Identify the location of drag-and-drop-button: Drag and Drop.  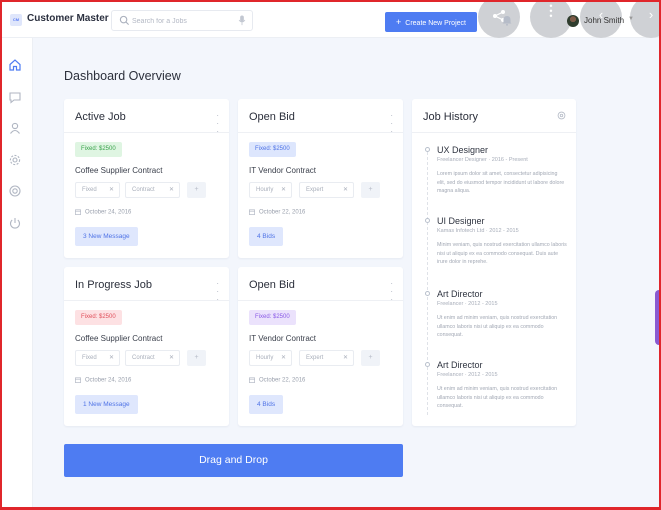
(233, 460).